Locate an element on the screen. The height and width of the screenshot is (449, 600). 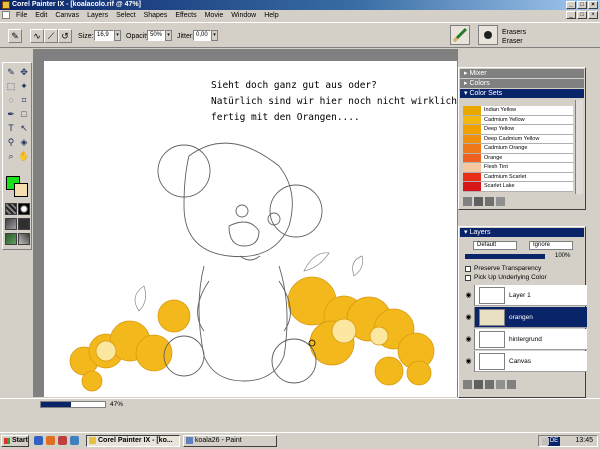
layer-row-layer-1: ◉ Layer 1 is located at coordinates (525, 295).